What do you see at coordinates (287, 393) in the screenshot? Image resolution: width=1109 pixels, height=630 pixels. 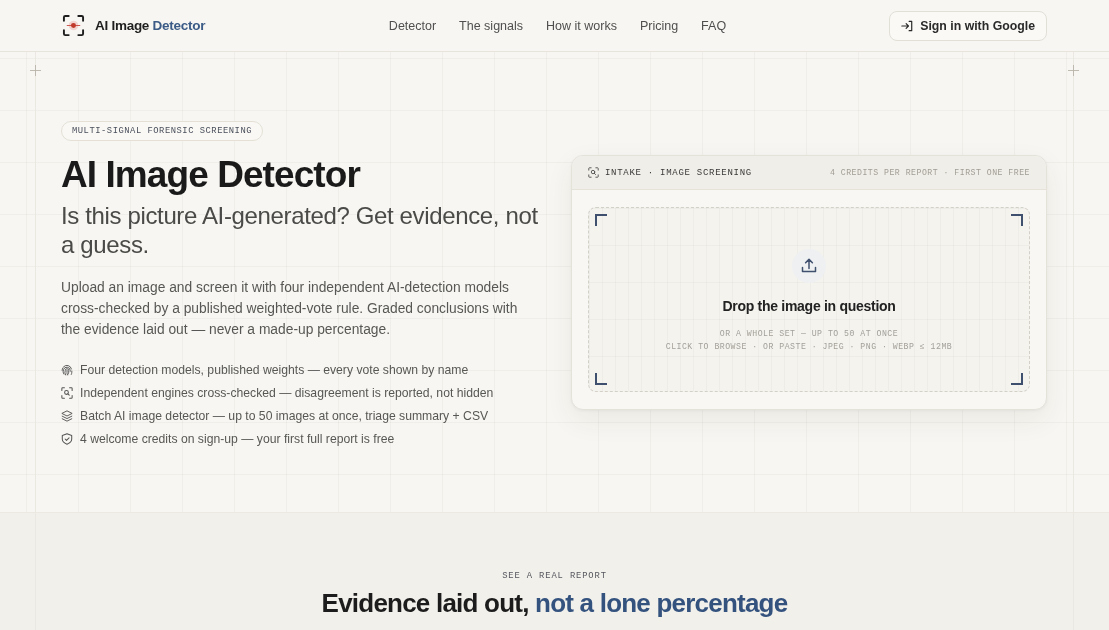 I see `feature-text: Independent engines cross-checked — disagreement is reported, not hidden` at bounding box center [287, 393].